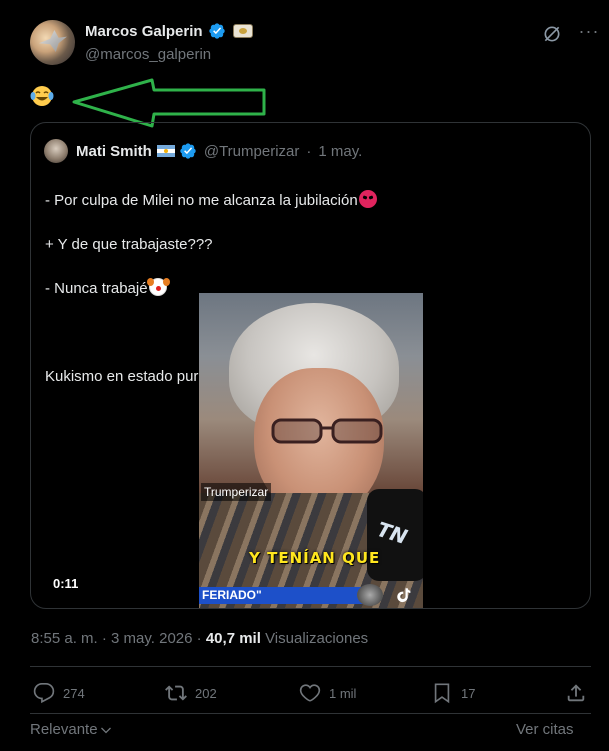  What do you see at coordinates (203, 151) in the screenshot?
I see `quoted-header: Mati Smith @Trumperizar · 1 may.` at bounding box center [203, 151].